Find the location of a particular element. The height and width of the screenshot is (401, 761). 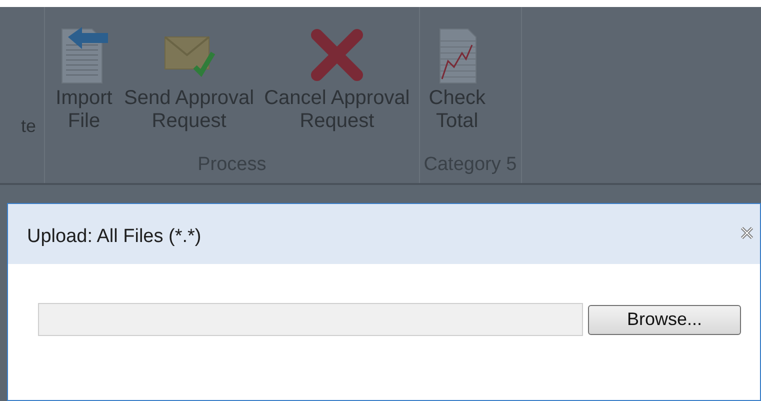

dialog-title: Upload: All Files (*.*) is located at coordinates (114, 236).